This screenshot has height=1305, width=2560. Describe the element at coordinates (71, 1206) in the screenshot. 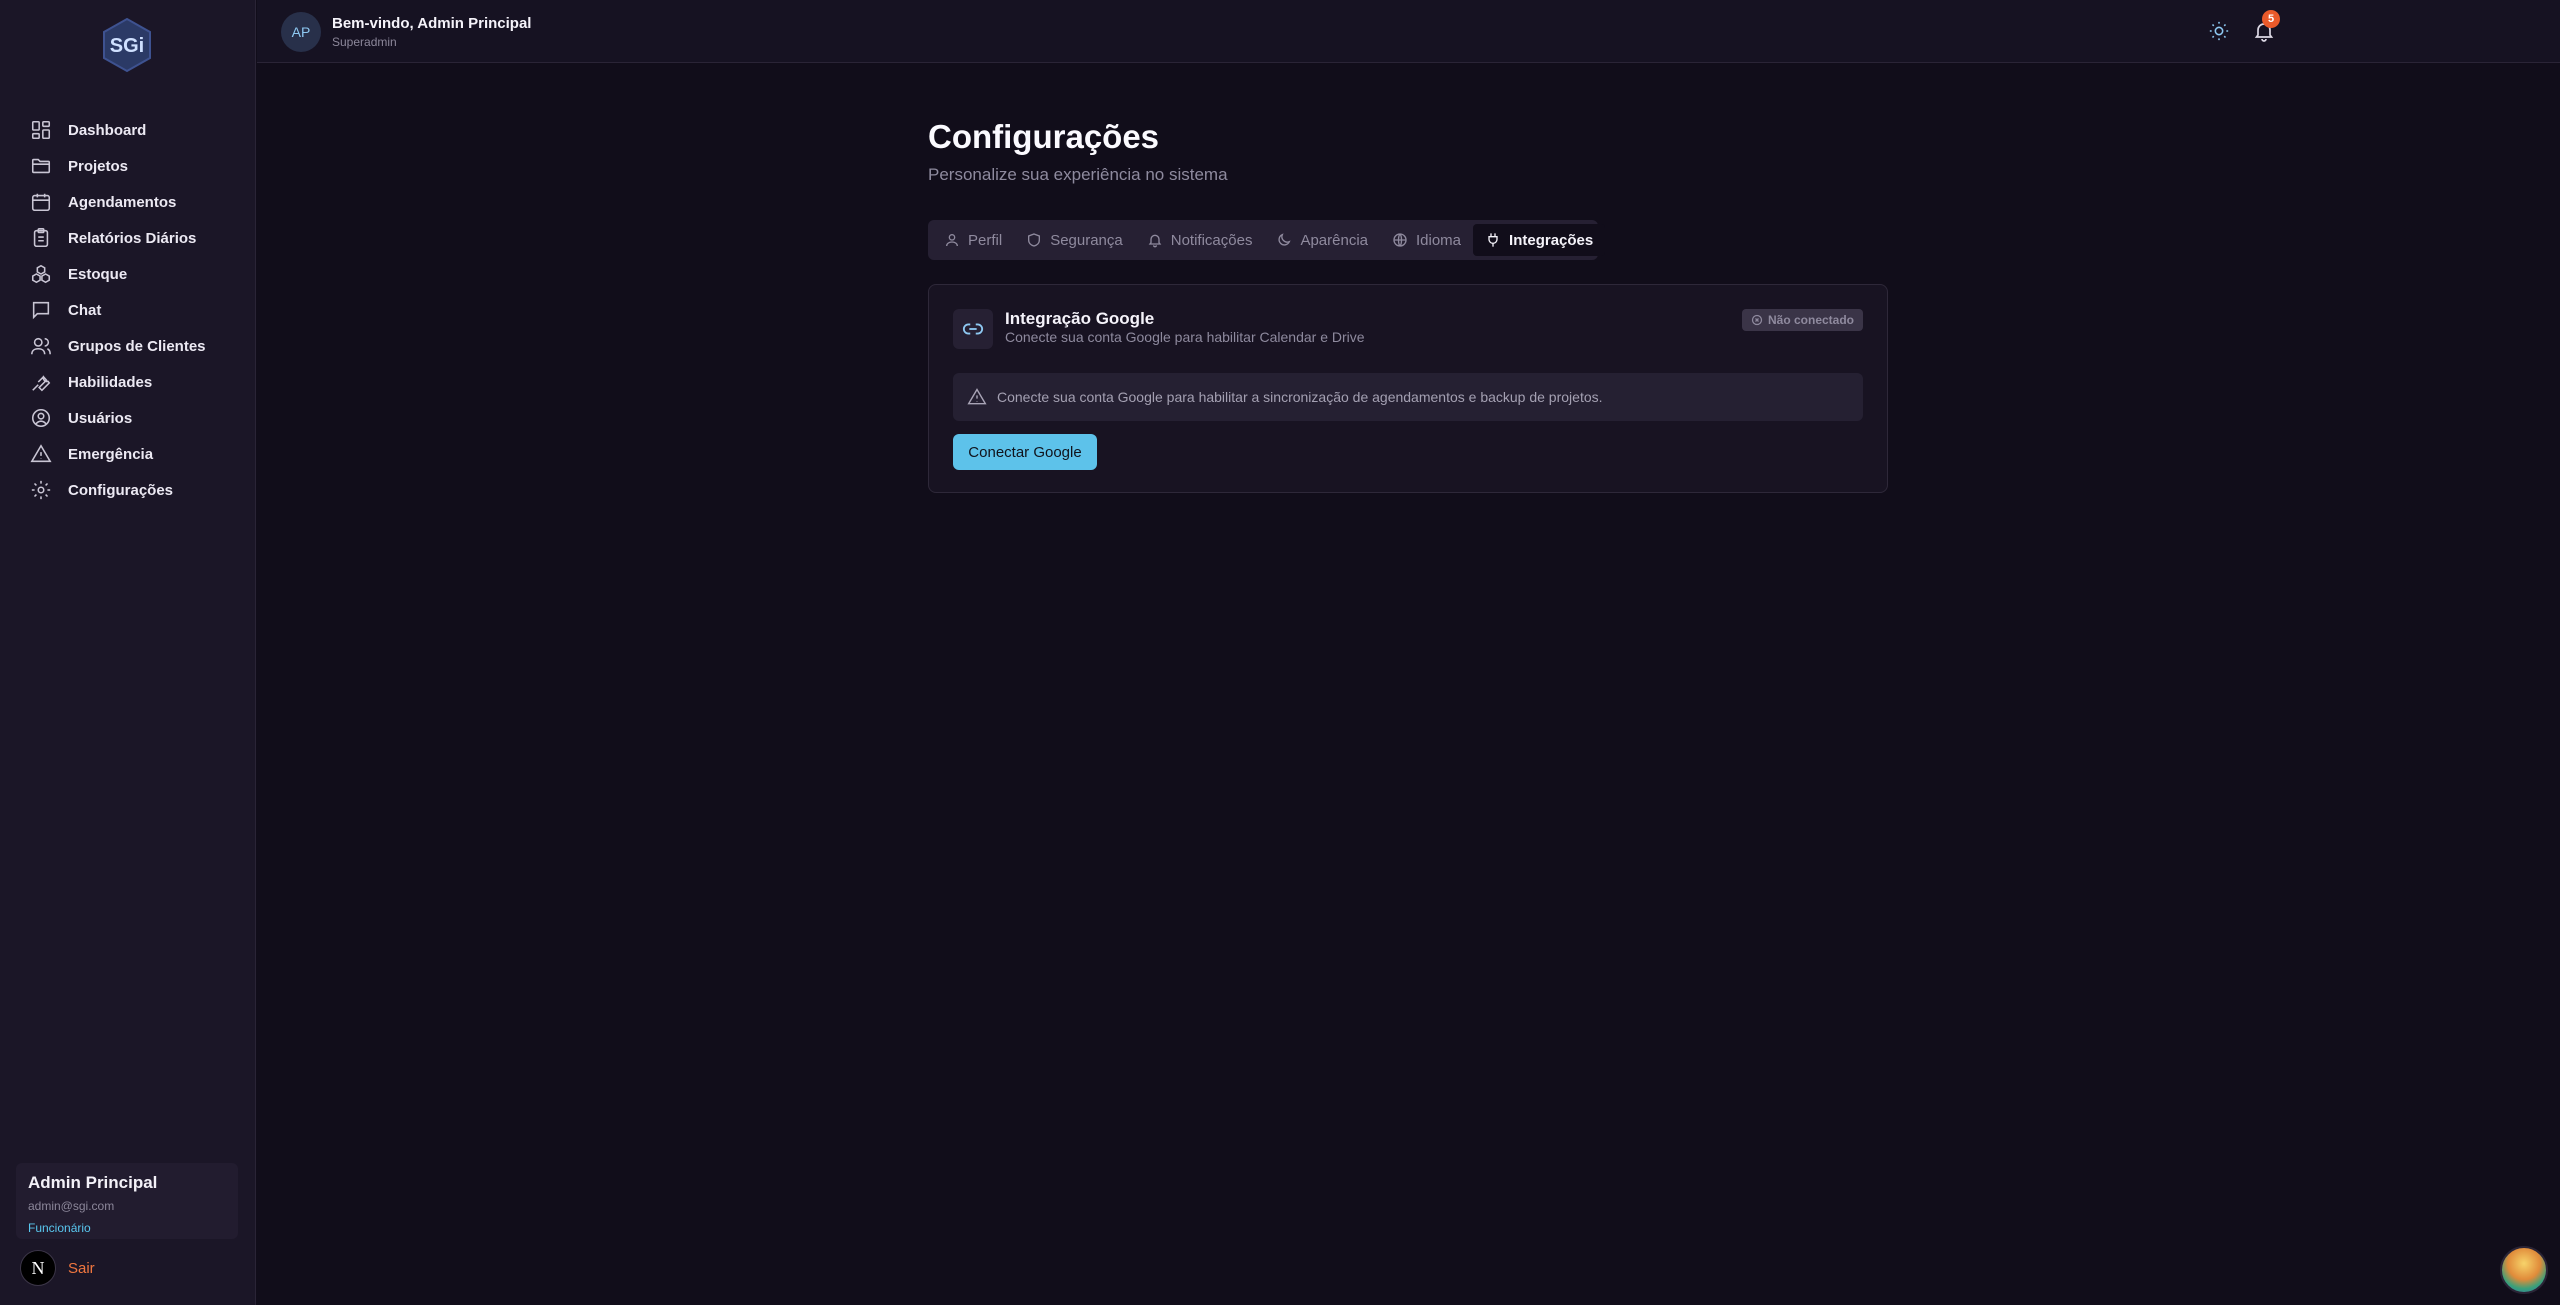

I see `user-email: admin@sgi.com` at that location.